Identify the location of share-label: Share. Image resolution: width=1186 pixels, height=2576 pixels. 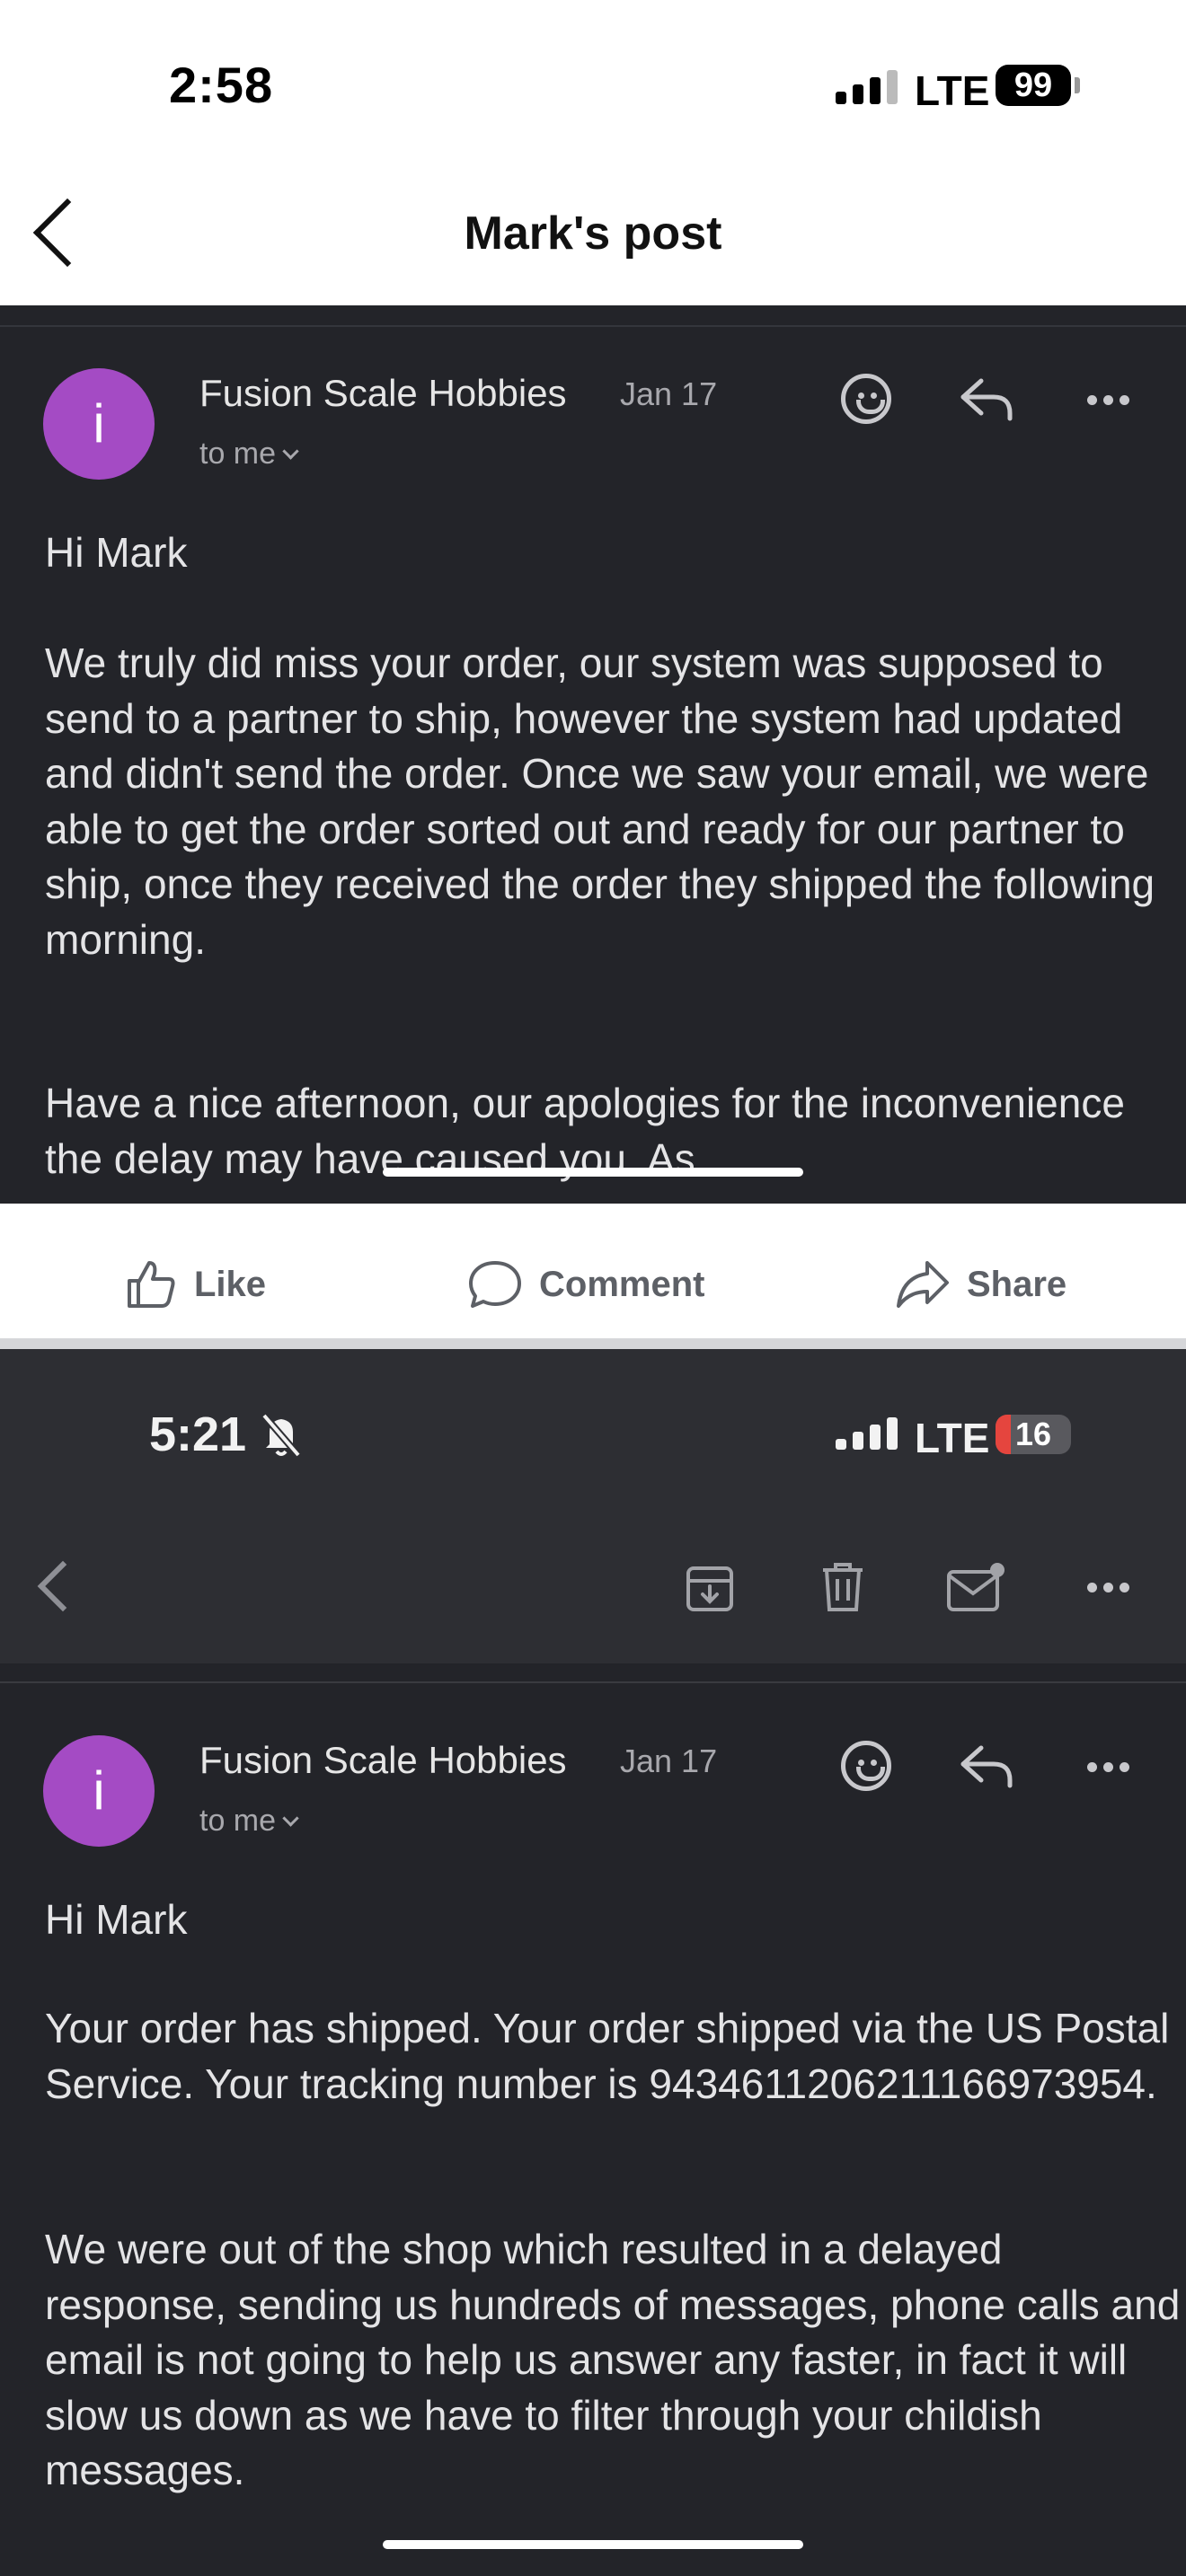
(1017, 1284).